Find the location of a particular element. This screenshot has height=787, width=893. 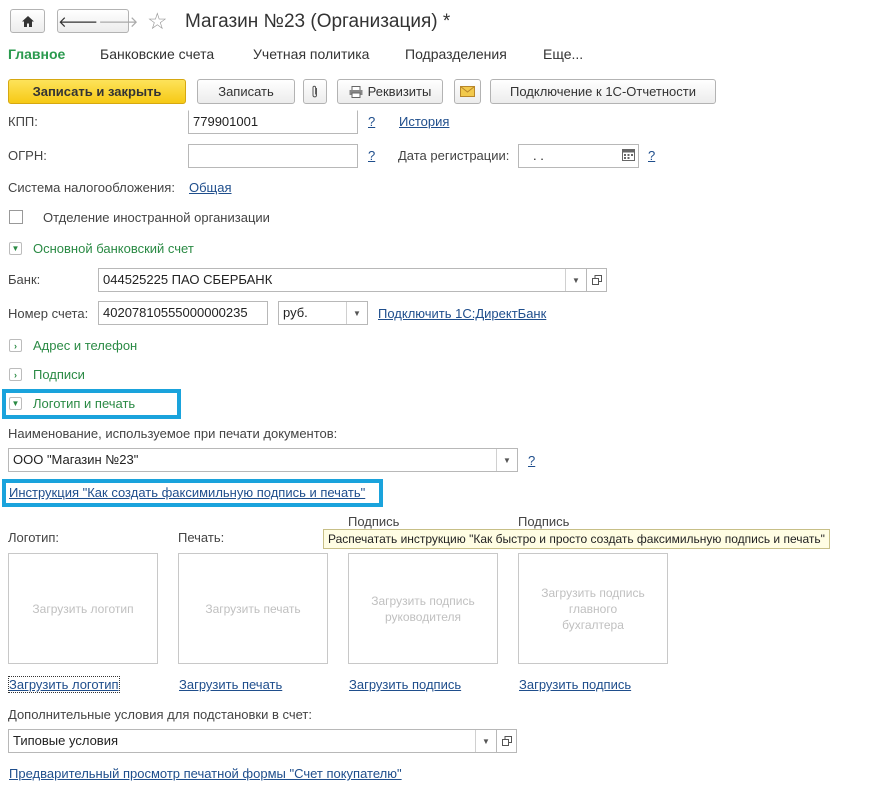

home-icon is located at coordinates (27, 21).